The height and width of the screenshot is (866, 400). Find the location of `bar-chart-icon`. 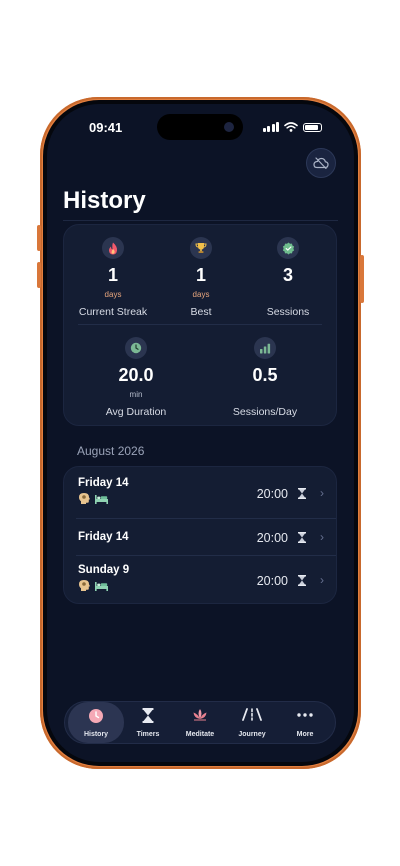

bar-chart-icon is located at coordinates (265, 348).